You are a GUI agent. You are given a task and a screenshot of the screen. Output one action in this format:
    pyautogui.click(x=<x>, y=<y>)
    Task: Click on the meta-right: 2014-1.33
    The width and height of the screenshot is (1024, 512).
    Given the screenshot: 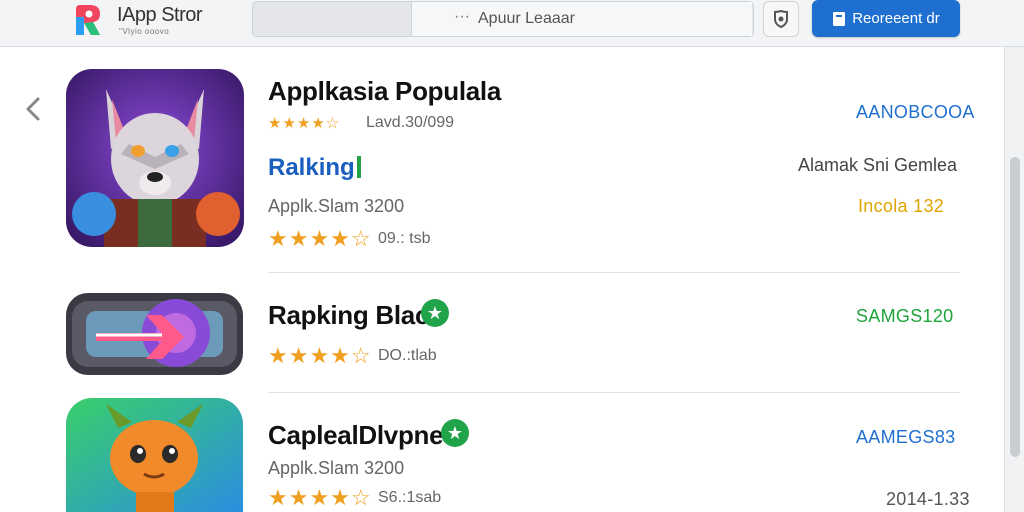 What is the action you would take?
    pyautogui.click(x=928, y=499)
    